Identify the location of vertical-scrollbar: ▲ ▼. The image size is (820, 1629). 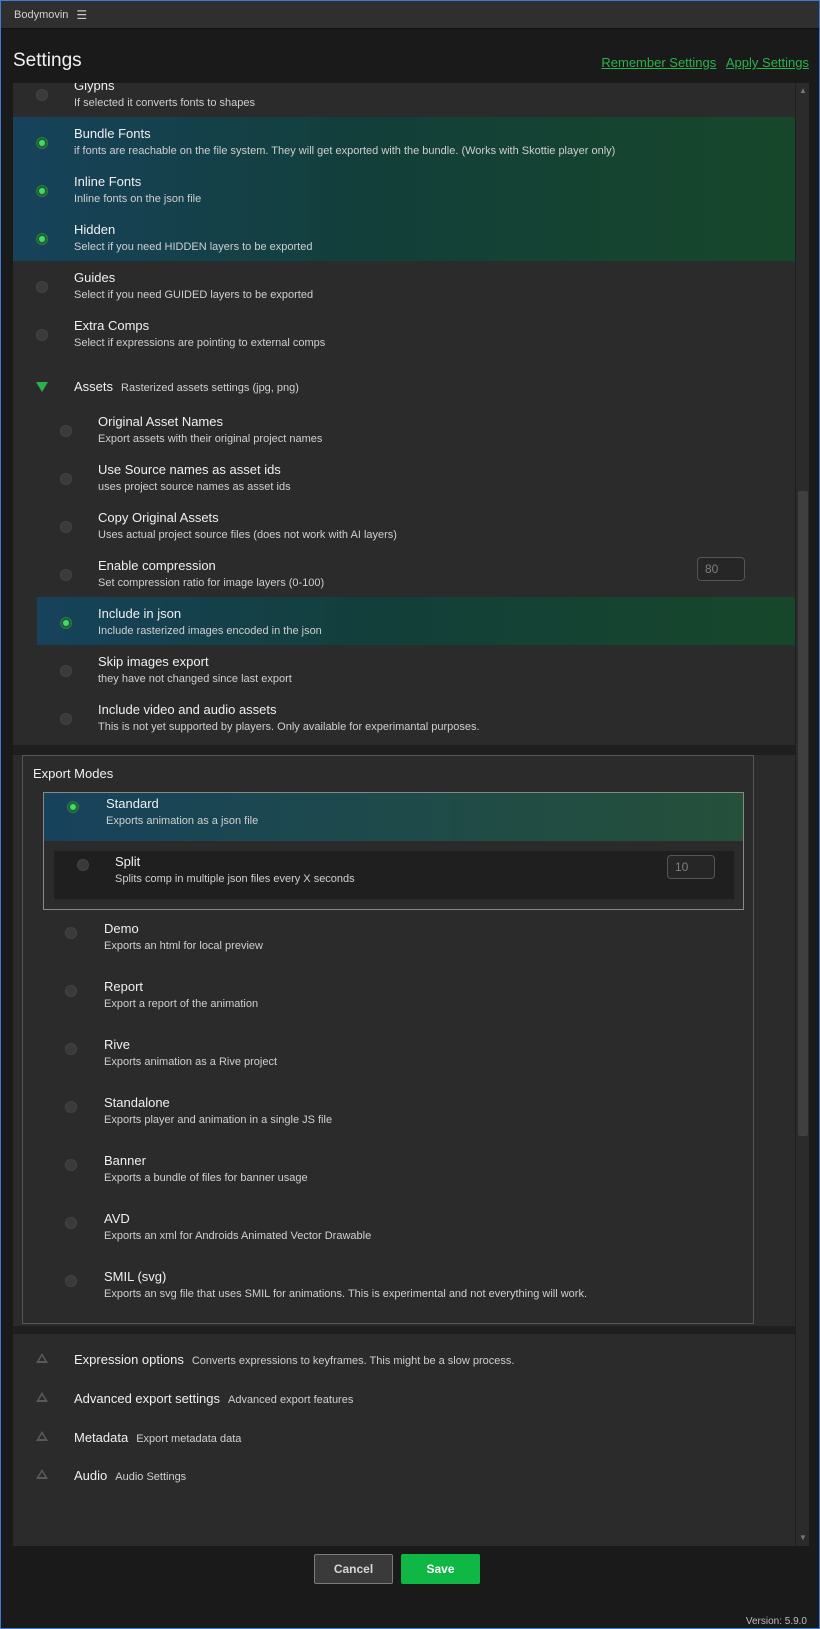
(802, 814).